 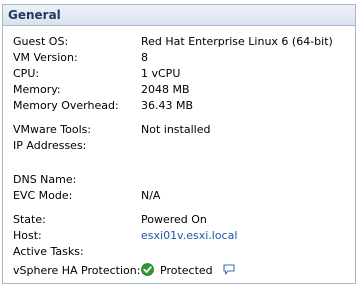 I want to click on ha-protection-label: vSphere HA Protection:, so click(x=77, y=270).